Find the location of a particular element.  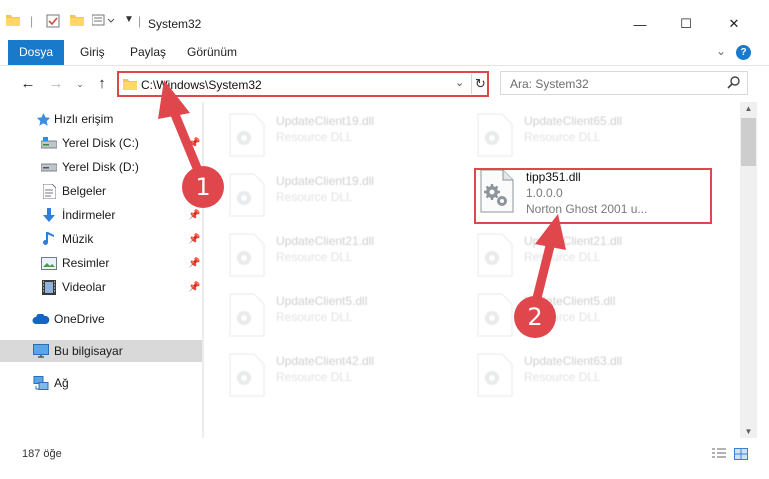

sidebar-item-label: Bu bilgisayar is located at coordinates (88, 351).